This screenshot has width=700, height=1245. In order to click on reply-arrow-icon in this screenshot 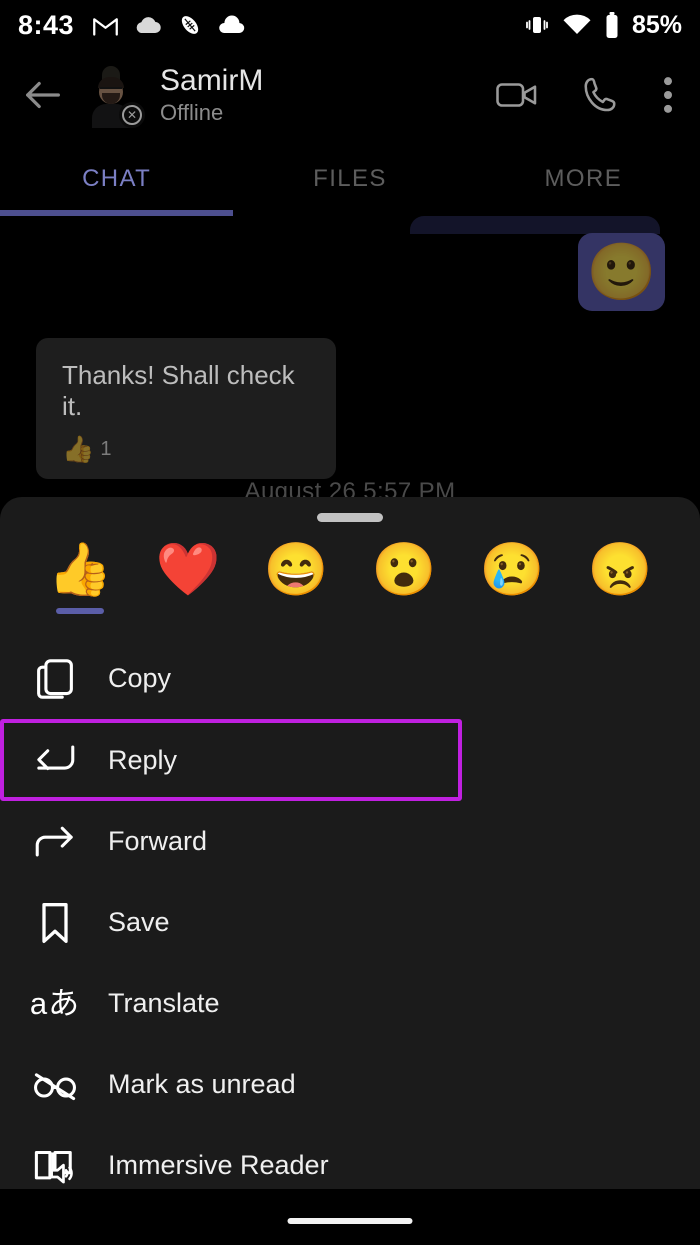, I will do `click(55, 760)`.